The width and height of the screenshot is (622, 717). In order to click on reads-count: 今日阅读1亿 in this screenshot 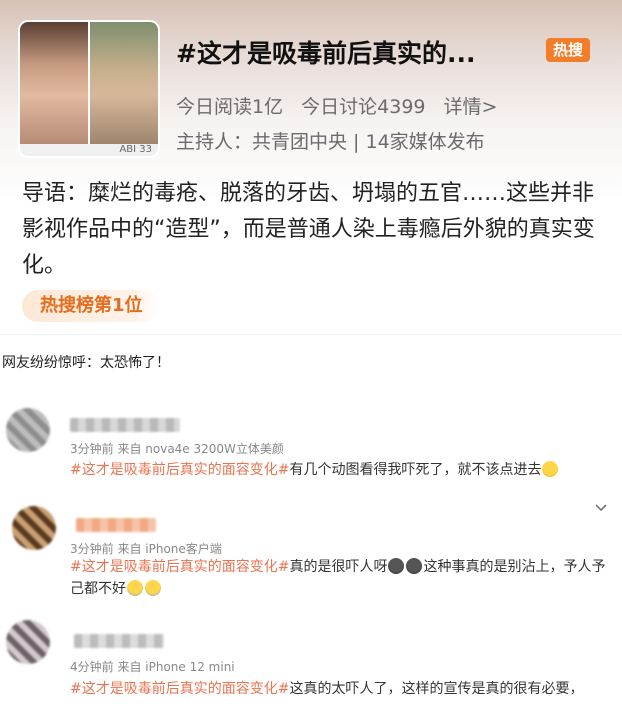, I will do `click(230, 107)`.